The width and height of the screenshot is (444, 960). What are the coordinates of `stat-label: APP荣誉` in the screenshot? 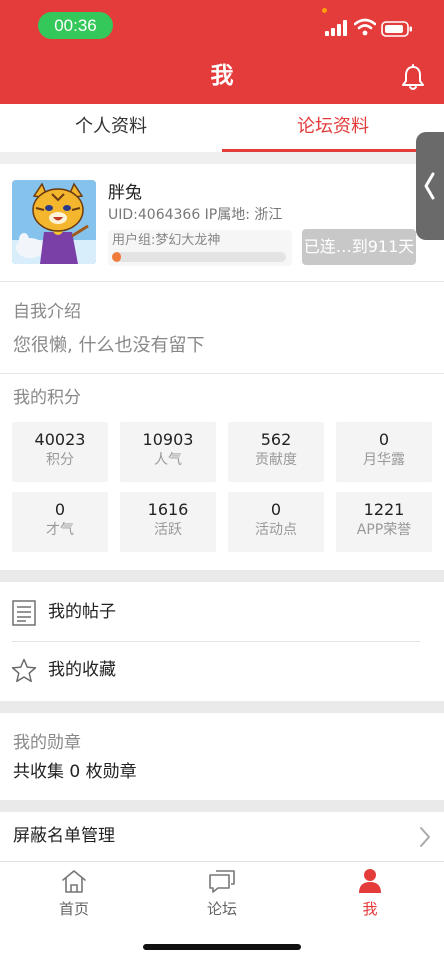 It's located at (384, 530).